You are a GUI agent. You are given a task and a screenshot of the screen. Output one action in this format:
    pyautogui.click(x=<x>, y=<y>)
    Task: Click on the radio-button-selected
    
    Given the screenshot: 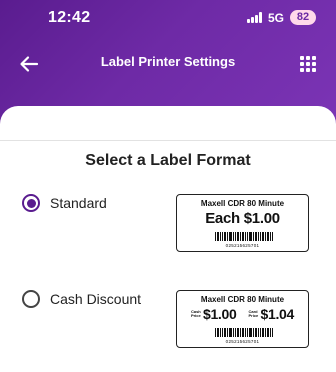 What is the action you would take?
    pyautogui.click(x=31, y=203)
    